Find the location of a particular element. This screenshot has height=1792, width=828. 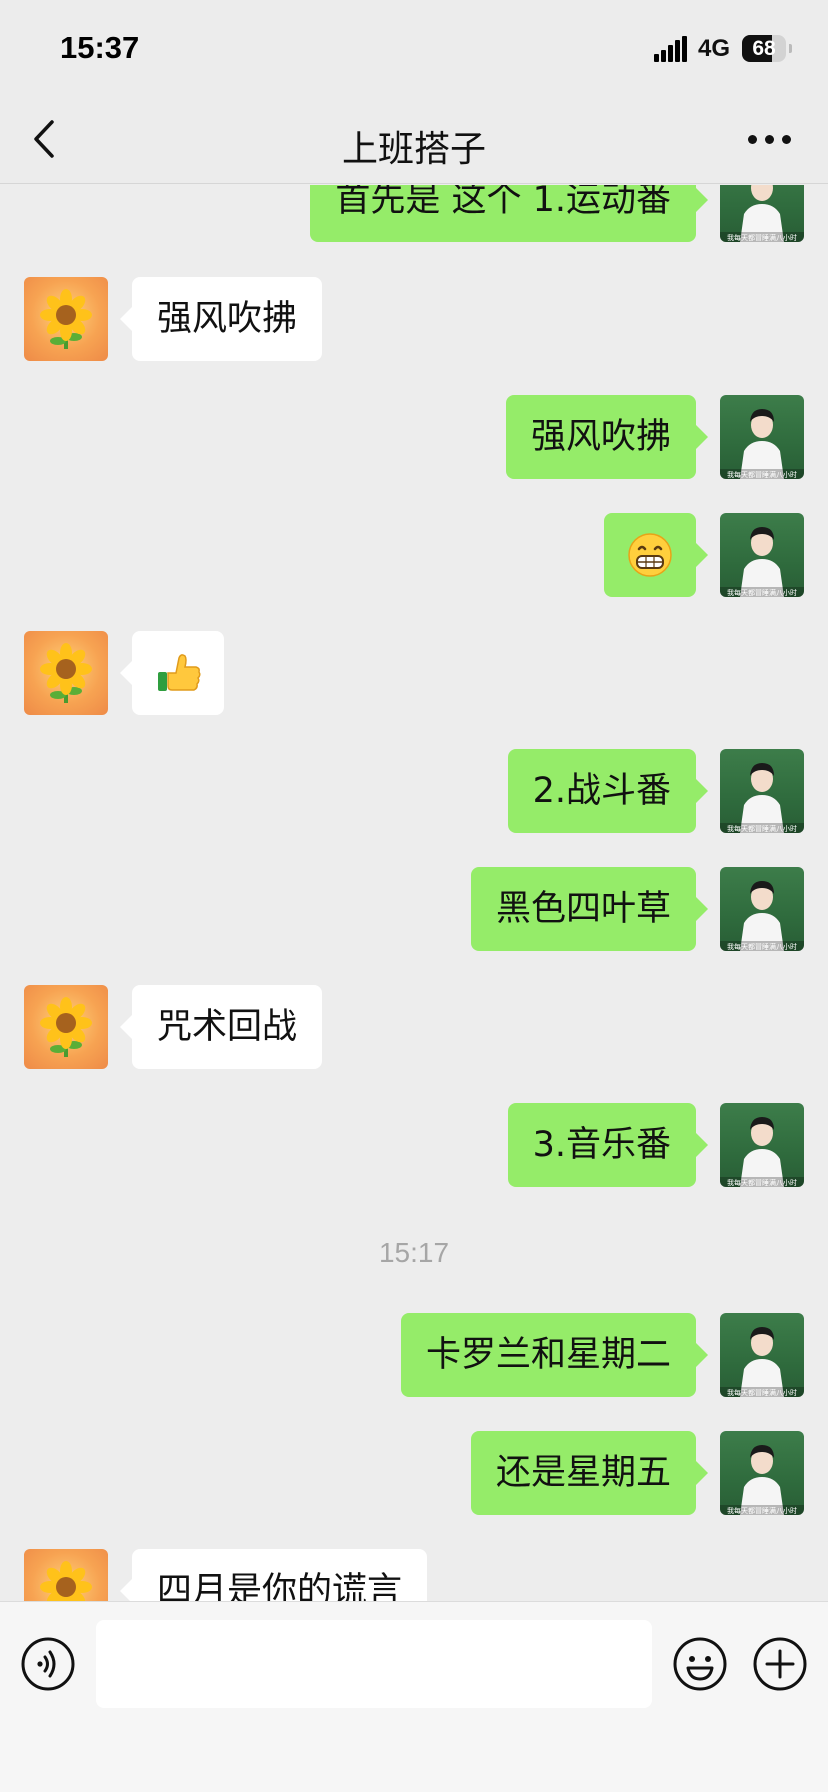

message-row is located at coordinates (414, 673).